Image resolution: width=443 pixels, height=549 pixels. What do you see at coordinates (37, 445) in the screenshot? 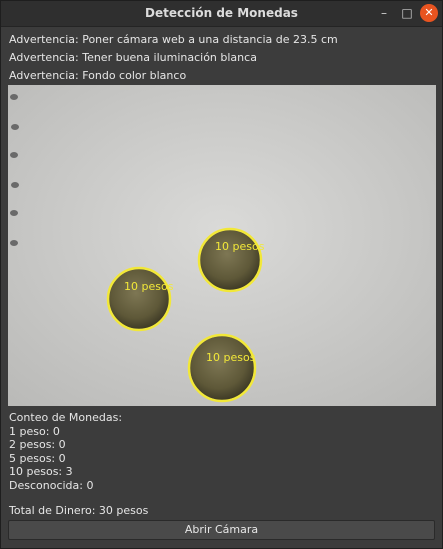
I see `count-2-pesos: 2 pesos: 0` at bounding box center [37, 445].